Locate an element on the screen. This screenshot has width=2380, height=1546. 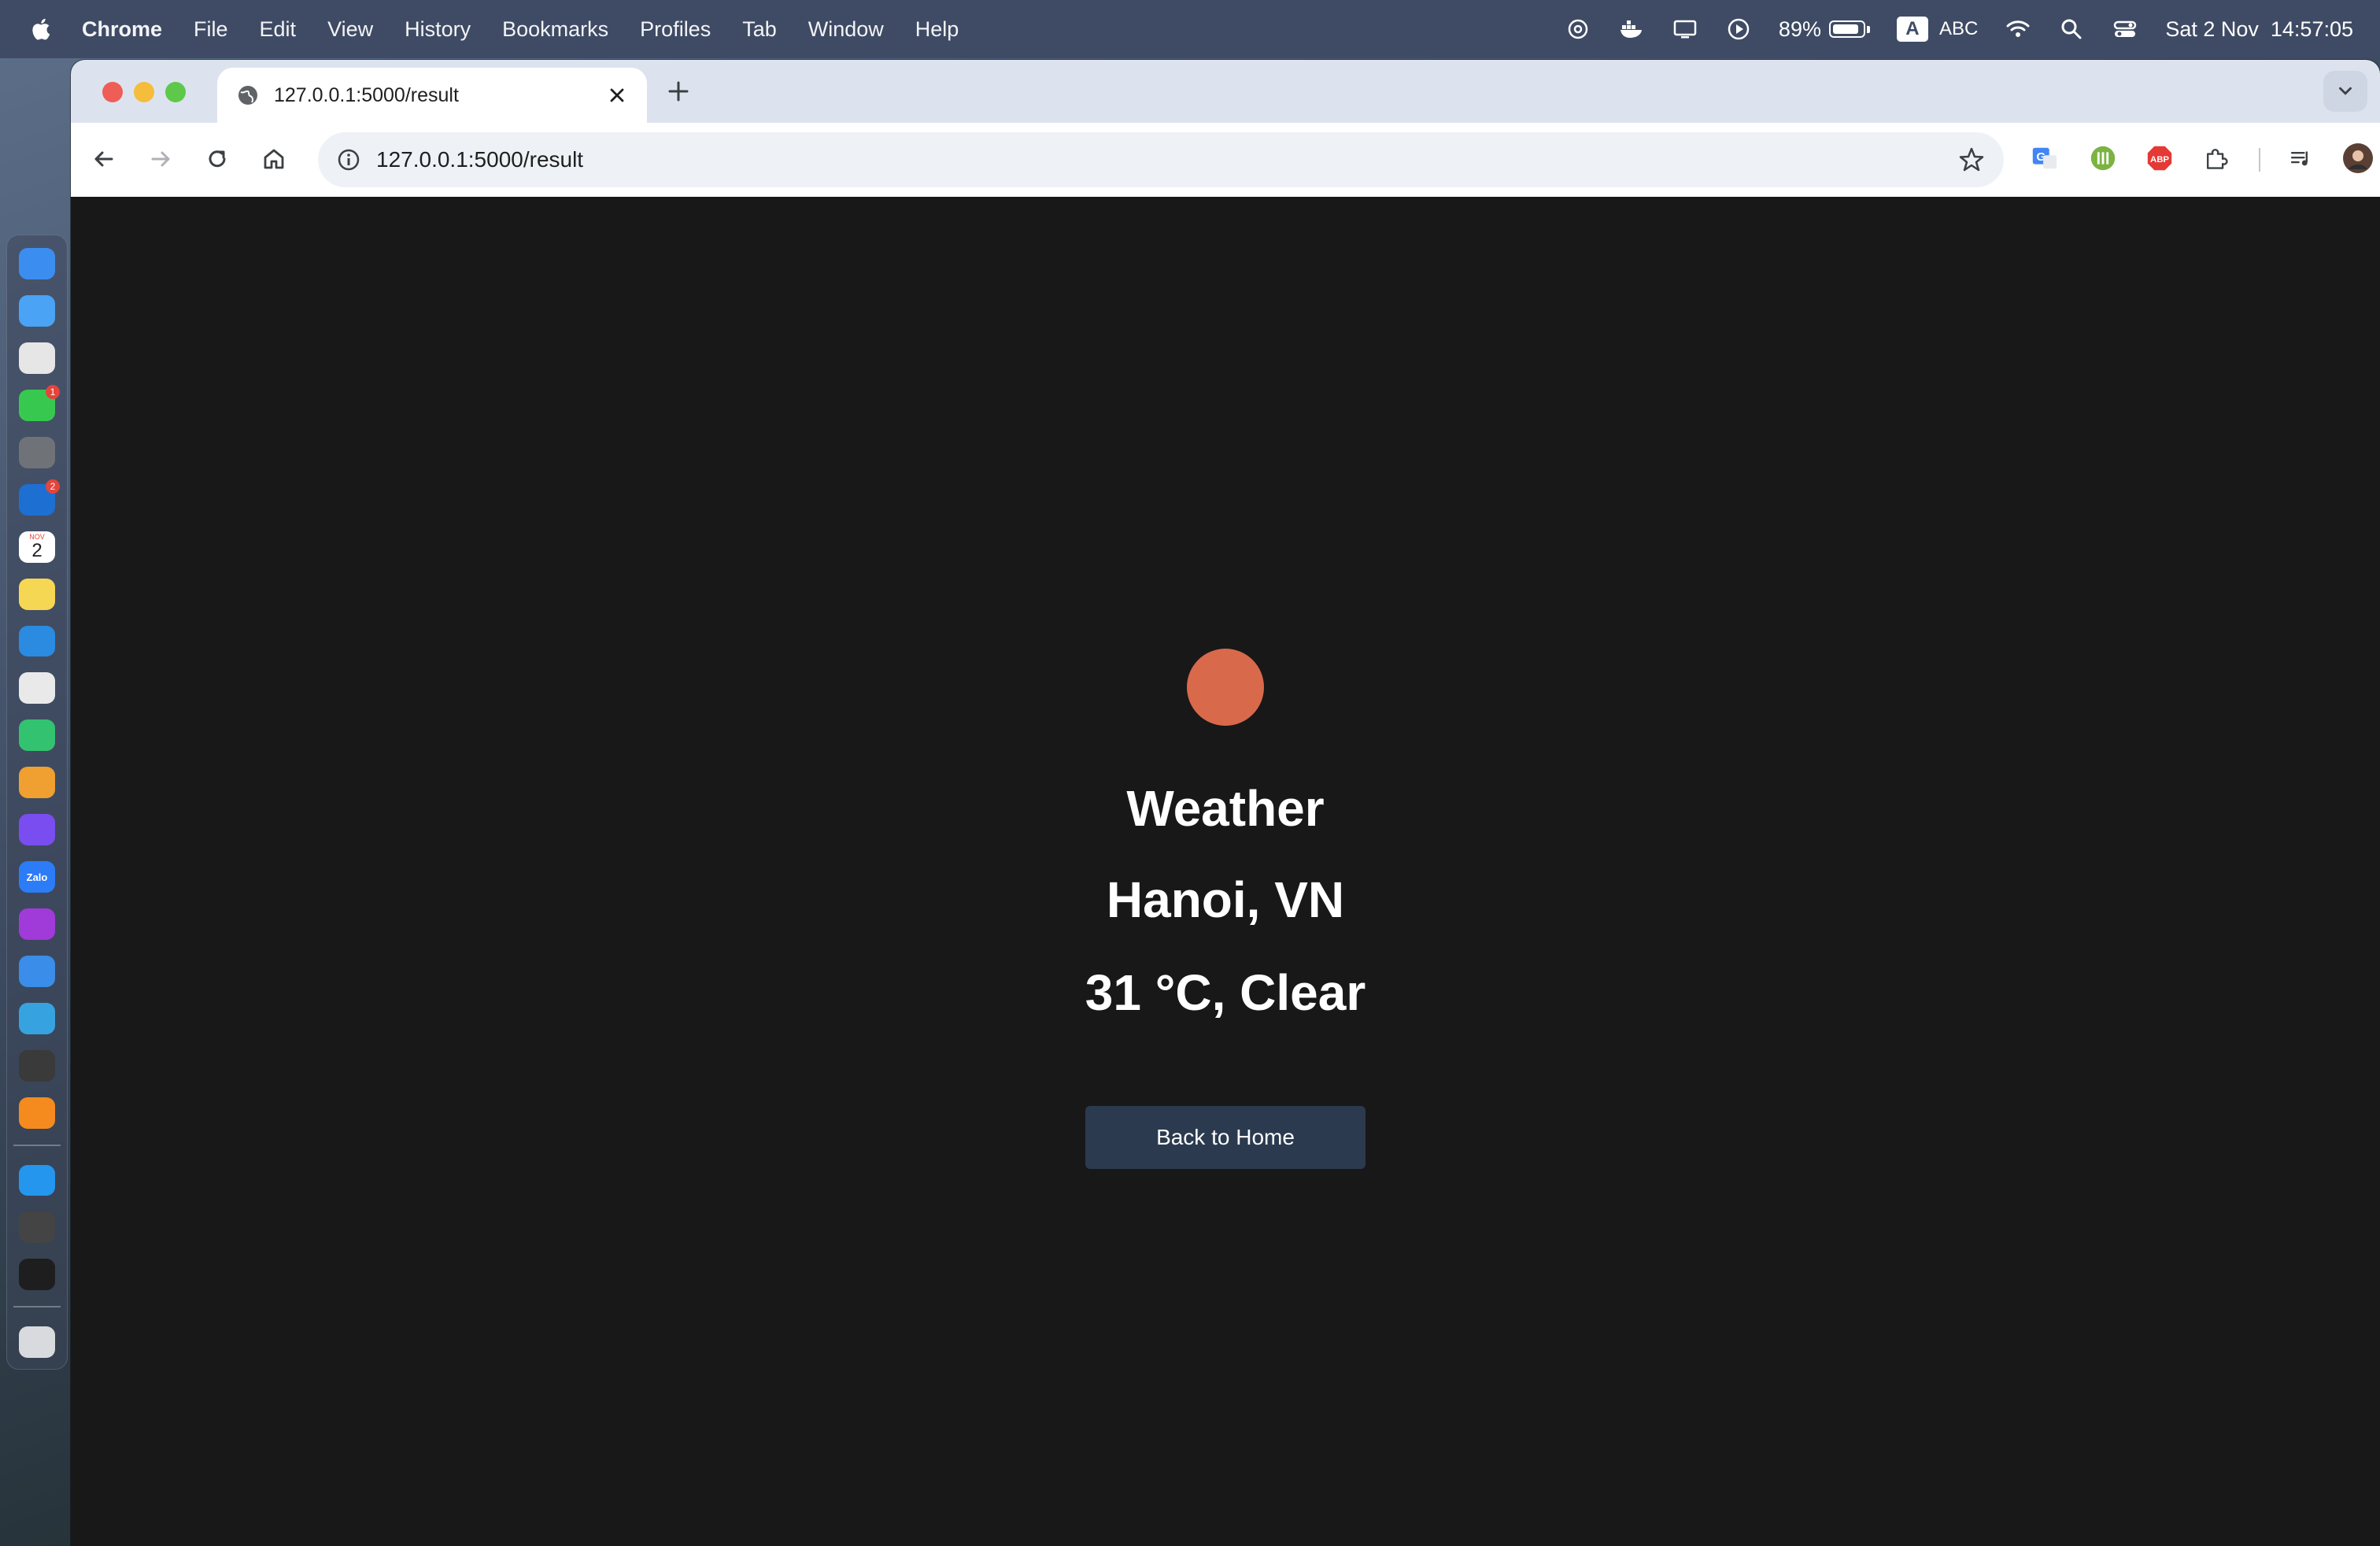
battery-status: 89% is located at coordinates (1824, 29).